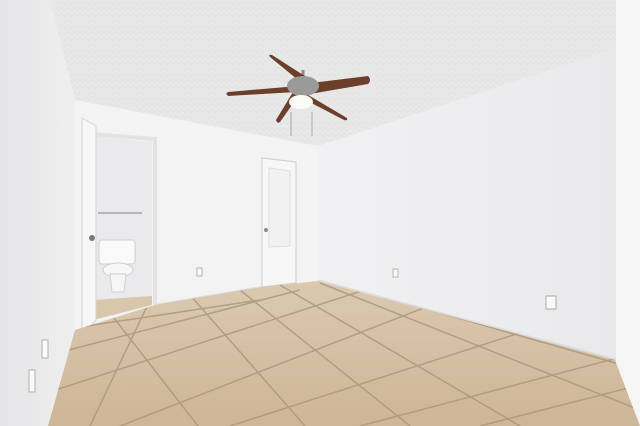 This screenshot has width=640, height=426. What do you see at coordinates (37, 213) in the screenshot?
I see `left-wall` at bounding box center [37, 213].